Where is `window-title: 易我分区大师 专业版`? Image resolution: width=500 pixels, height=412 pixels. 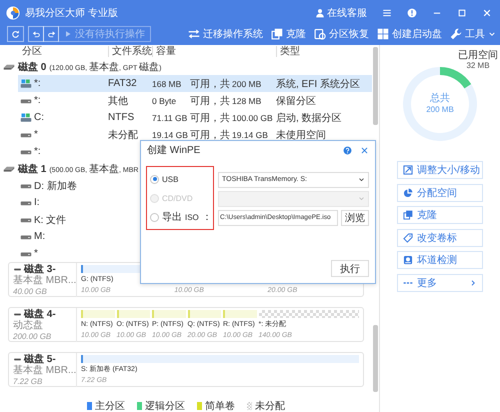
window-title: 易我分区大师 专业版 is located at coordinates (71, 13).